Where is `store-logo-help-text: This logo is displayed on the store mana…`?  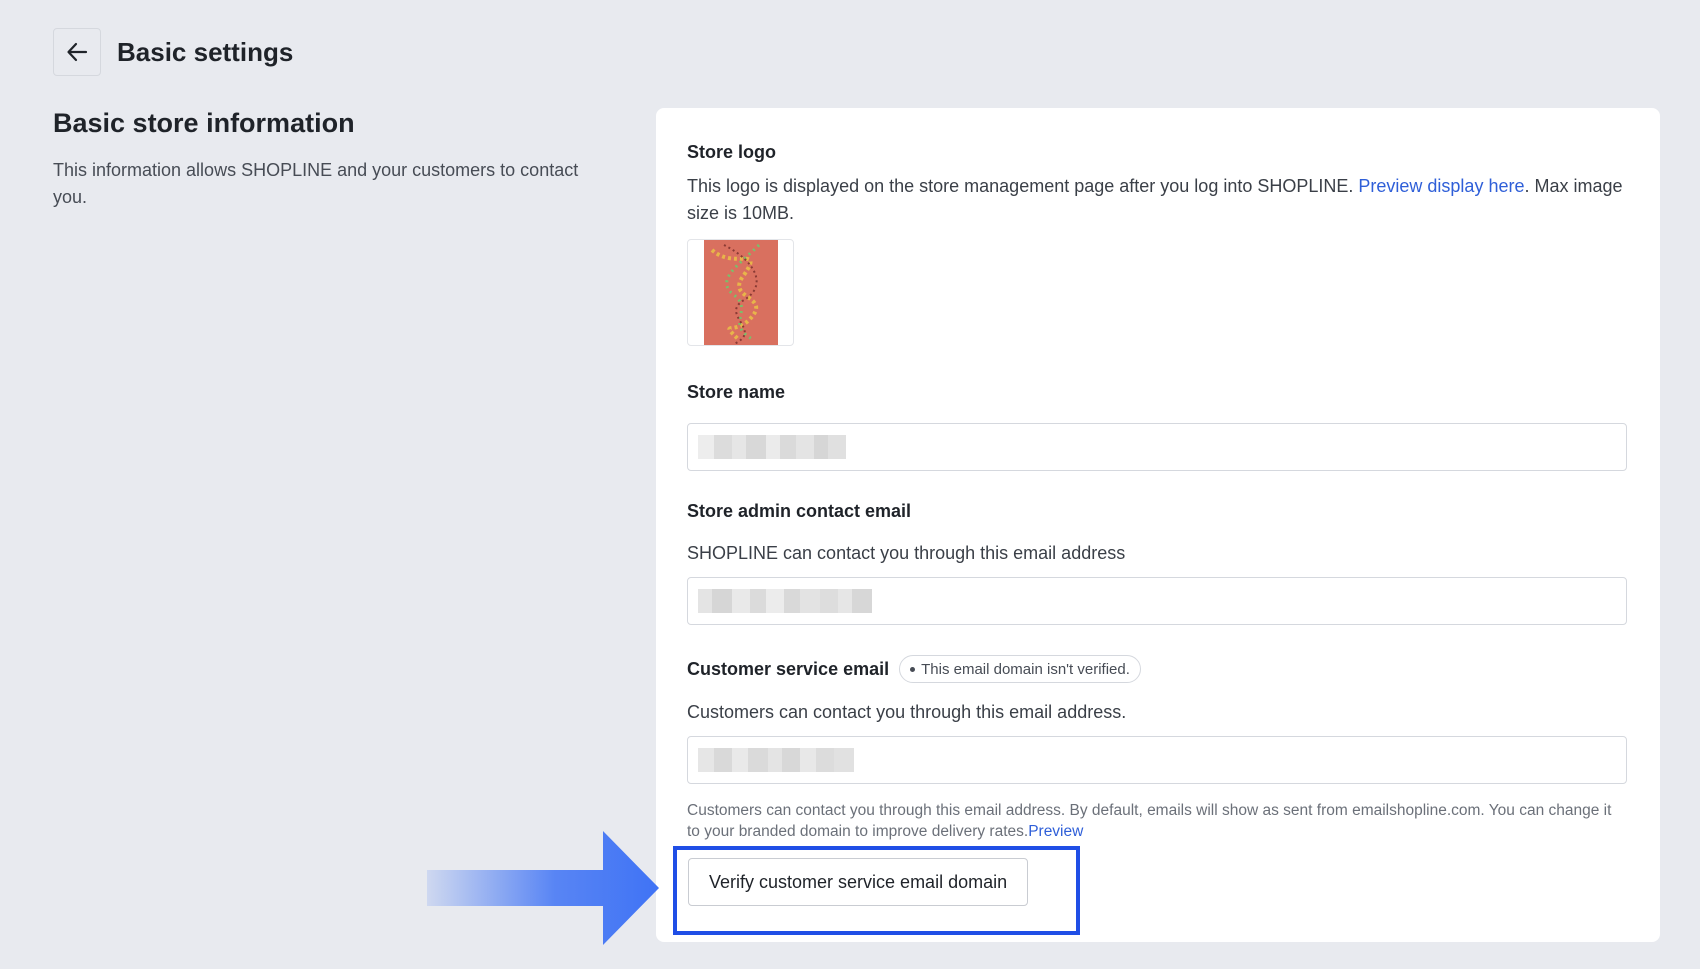
store-logo-help-text: This logo is displayed on the store mana… is located at coordinates (1023, 186).